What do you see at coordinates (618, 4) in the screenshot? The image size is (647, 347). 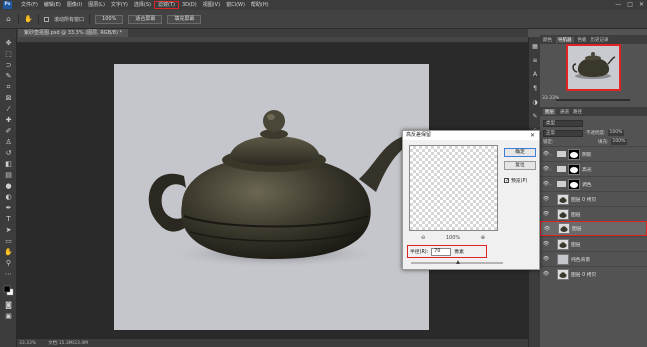 I see `minimize-button: —` at bounding box center [618, 4].